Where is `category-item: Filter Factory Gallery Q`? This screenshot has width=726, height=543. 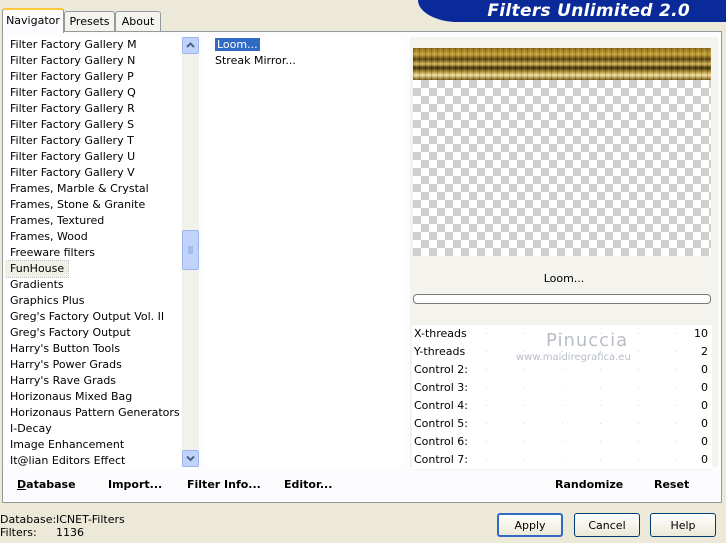
category-item: Filter Factory Gallery Q is located at coordinates (93, 93).